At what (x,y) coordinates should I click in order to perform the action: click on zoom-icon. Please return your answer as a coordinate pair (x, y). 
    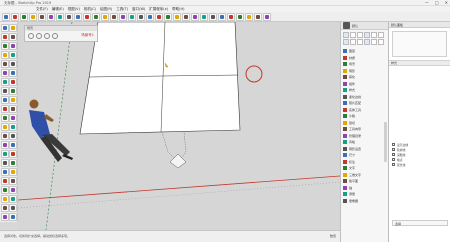
    Looking at the image, I should click on (47, 36).